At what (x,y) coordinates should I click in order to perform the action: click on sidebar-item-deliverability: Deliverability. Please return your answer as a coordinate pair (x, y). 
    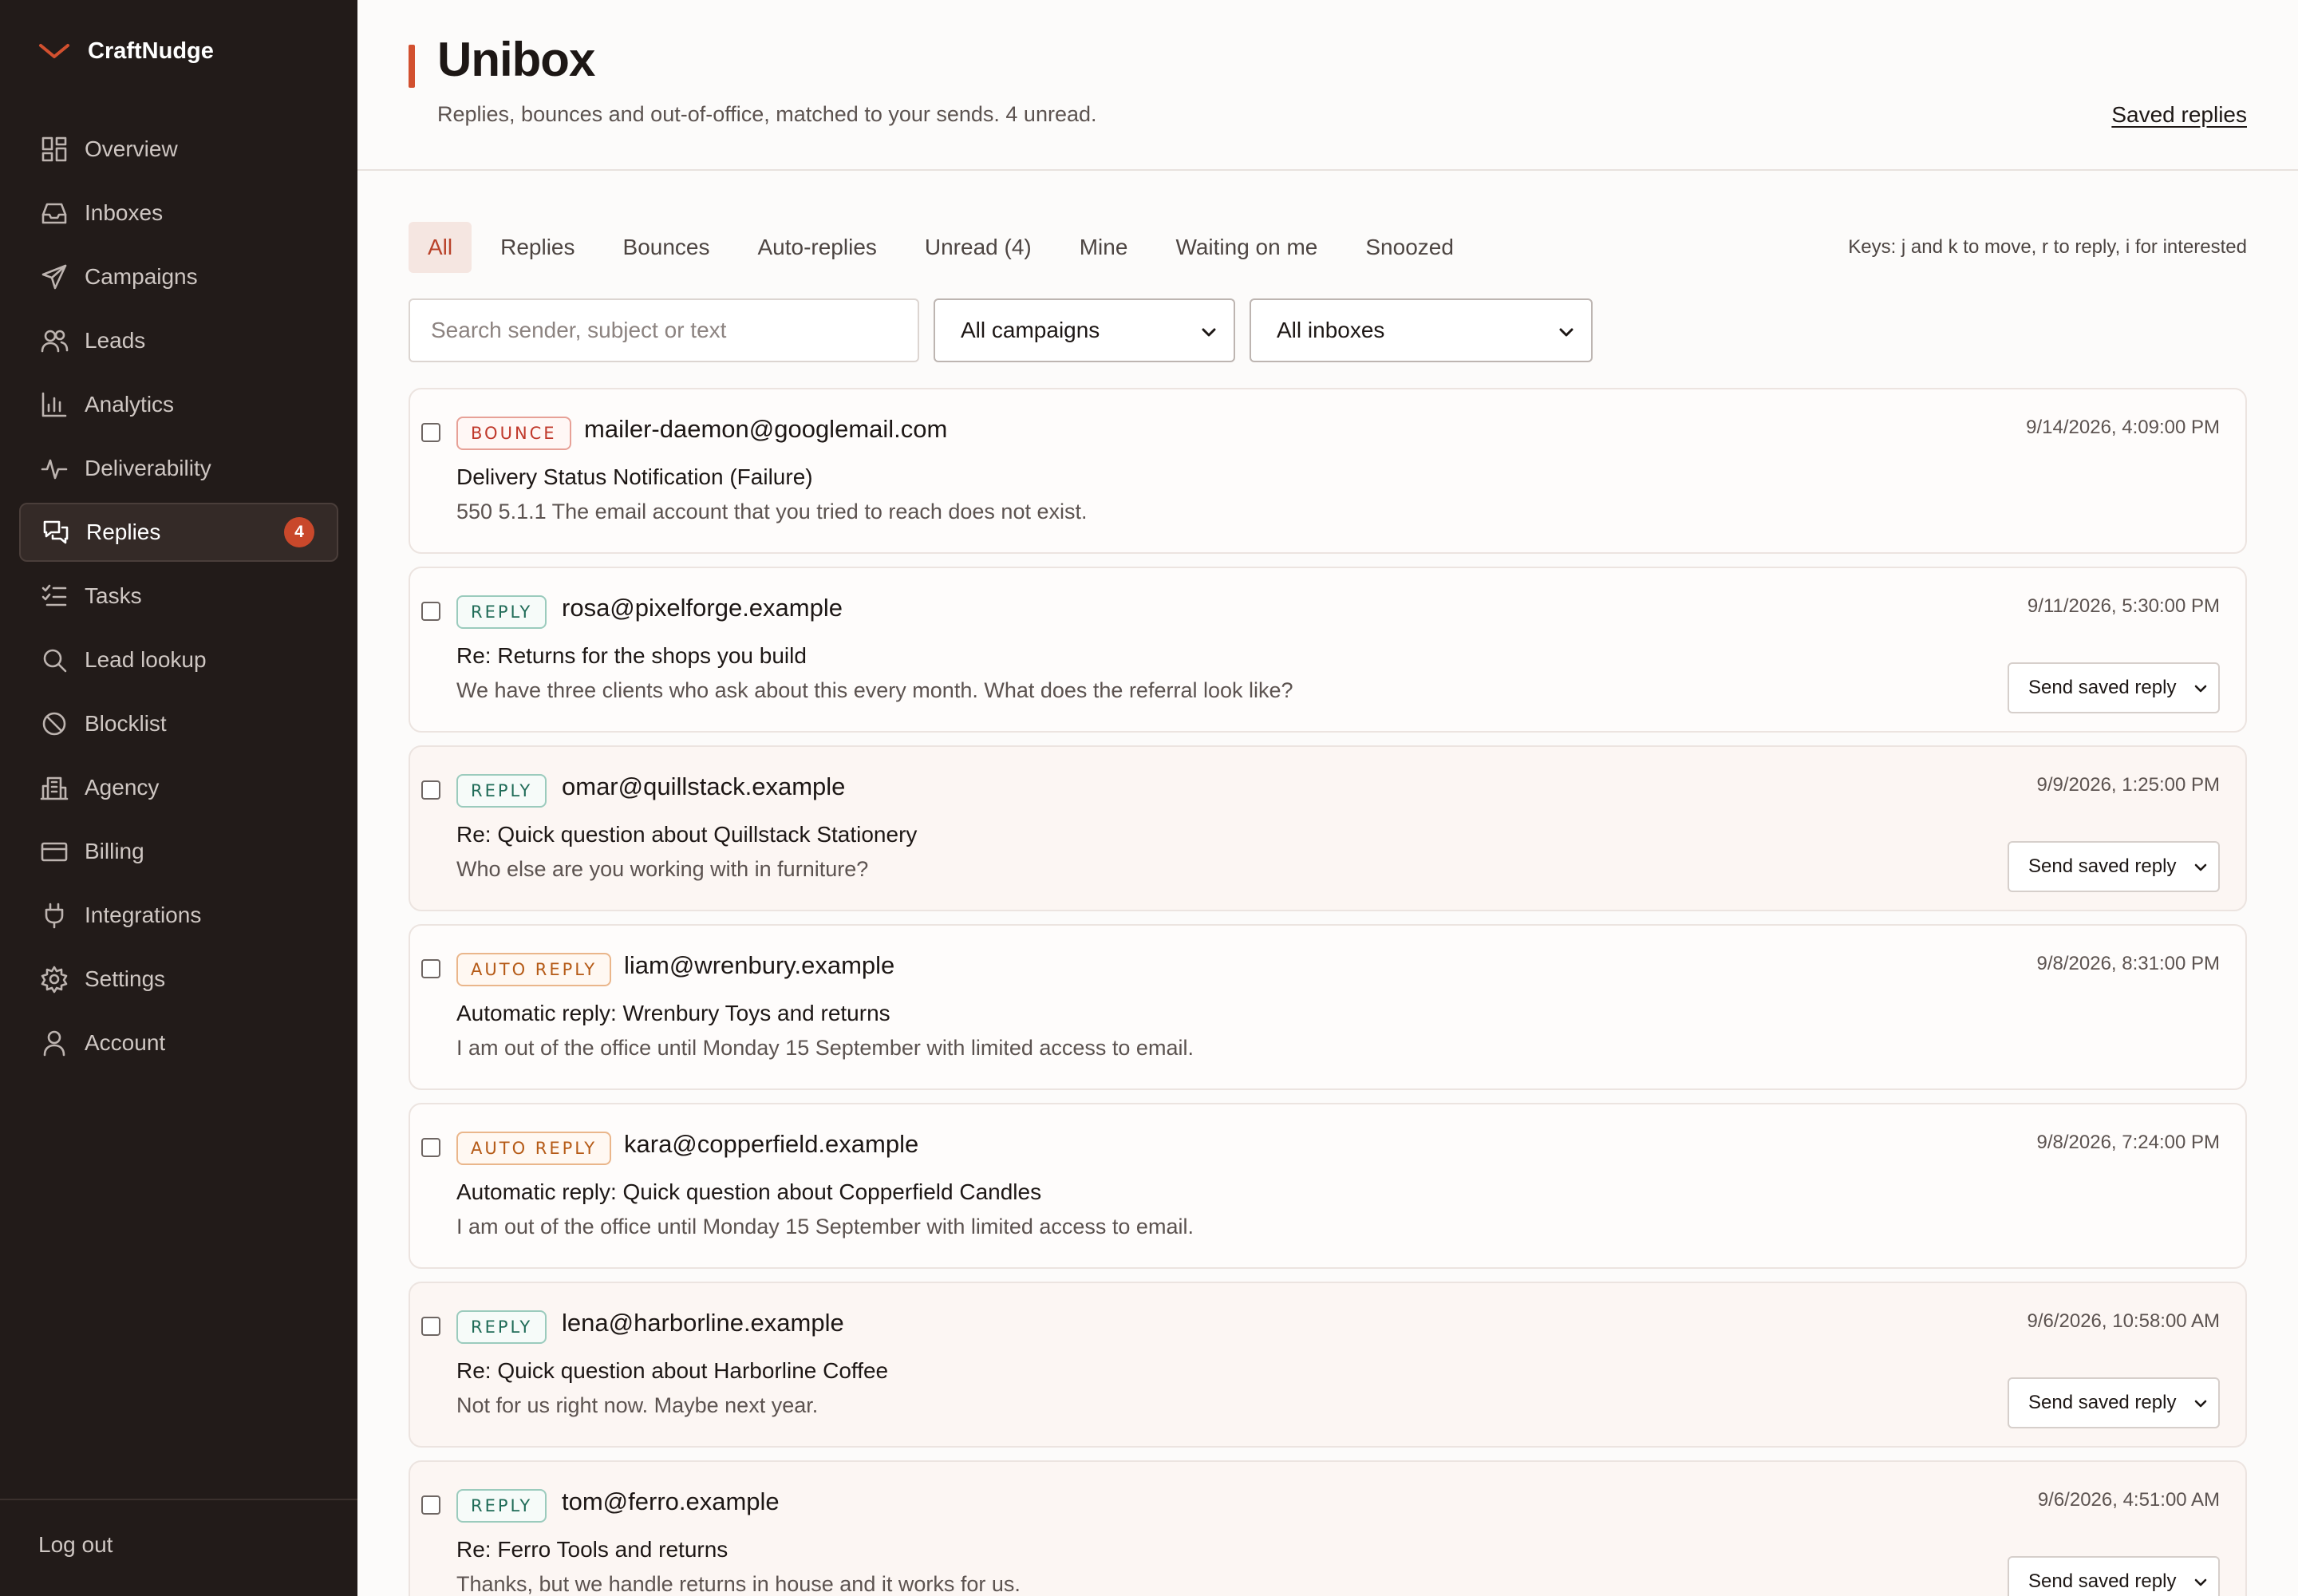
    Looking at the image, I should click on (179, 469).